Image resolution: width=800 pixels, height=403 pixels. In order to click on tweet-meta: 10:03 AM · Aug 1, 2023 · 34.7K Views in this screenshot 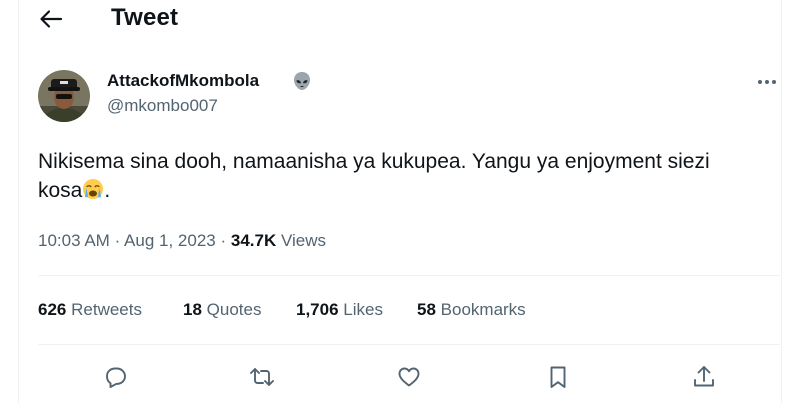, I will do `click(182, 241)`.